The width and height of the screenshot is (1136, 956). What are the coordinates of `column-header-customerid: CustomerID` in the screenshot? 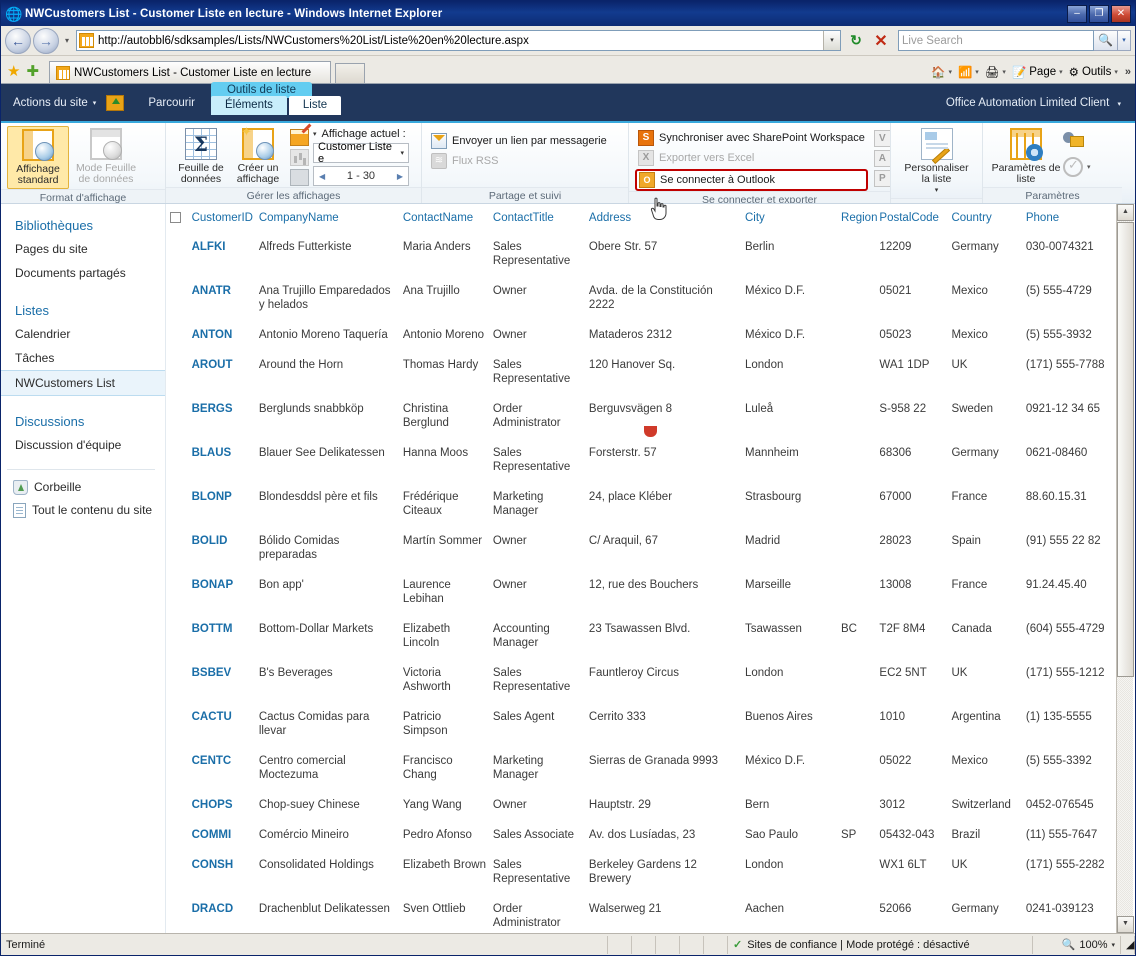 It's located at (225, 218).